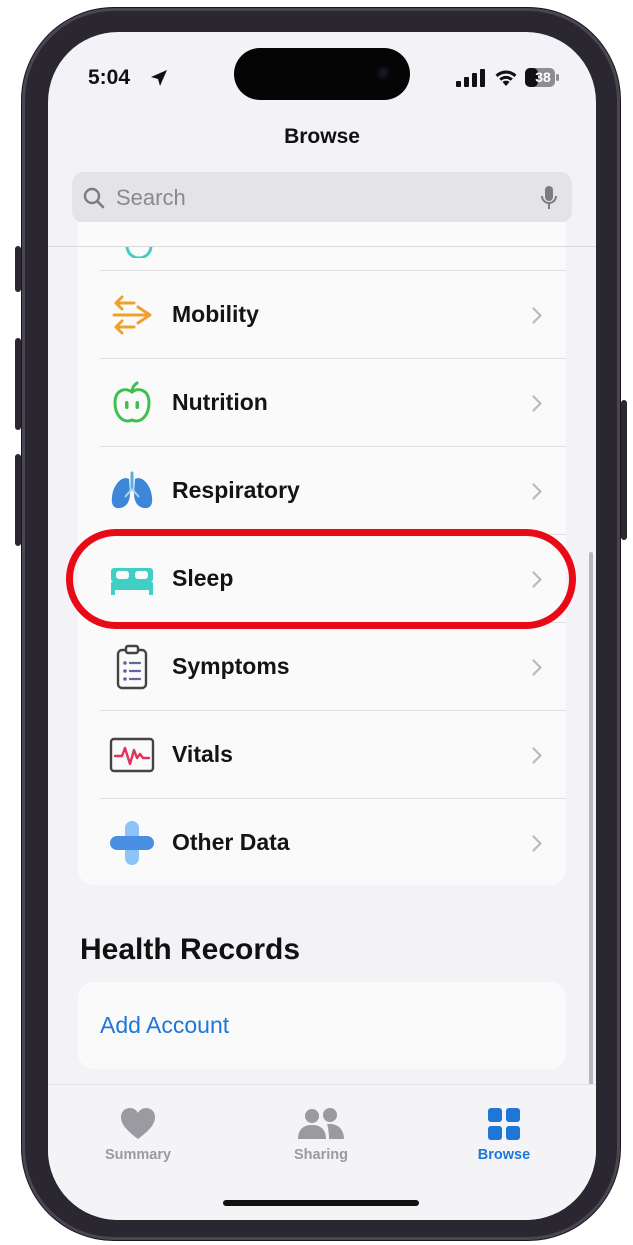  What do you see at coordinates (231, 842) in the screenshot?
I see `category-label: Other Data` at bounding box center [231, 842].